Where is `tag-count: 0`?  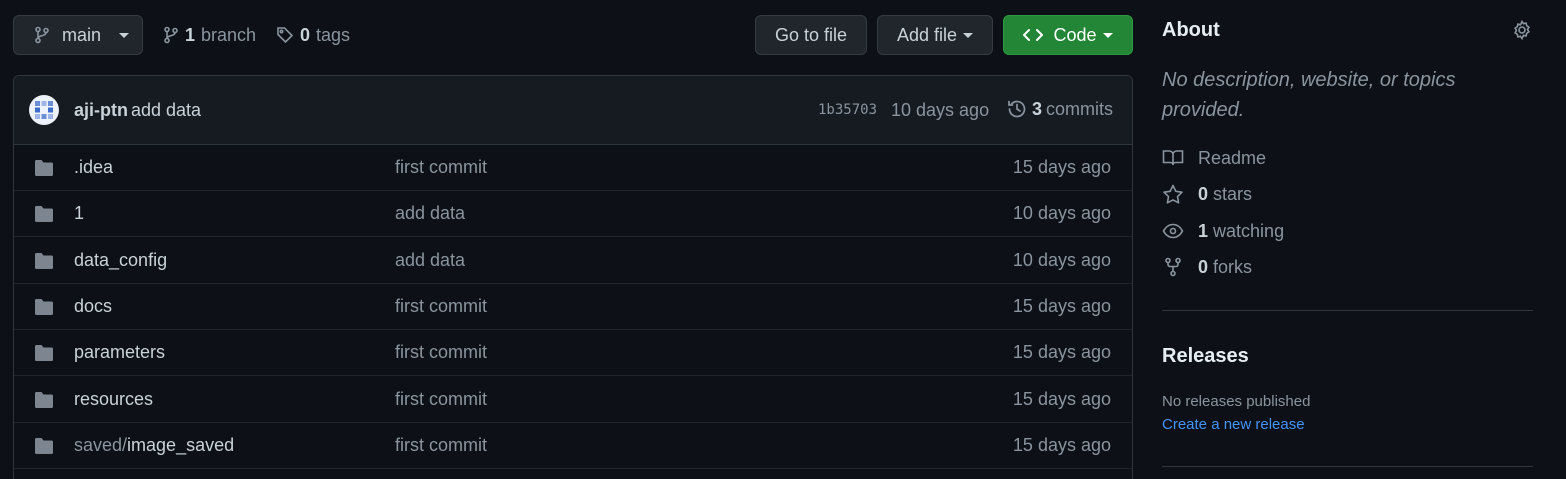
tag-count: 0 is located at coordinates (305, 34).